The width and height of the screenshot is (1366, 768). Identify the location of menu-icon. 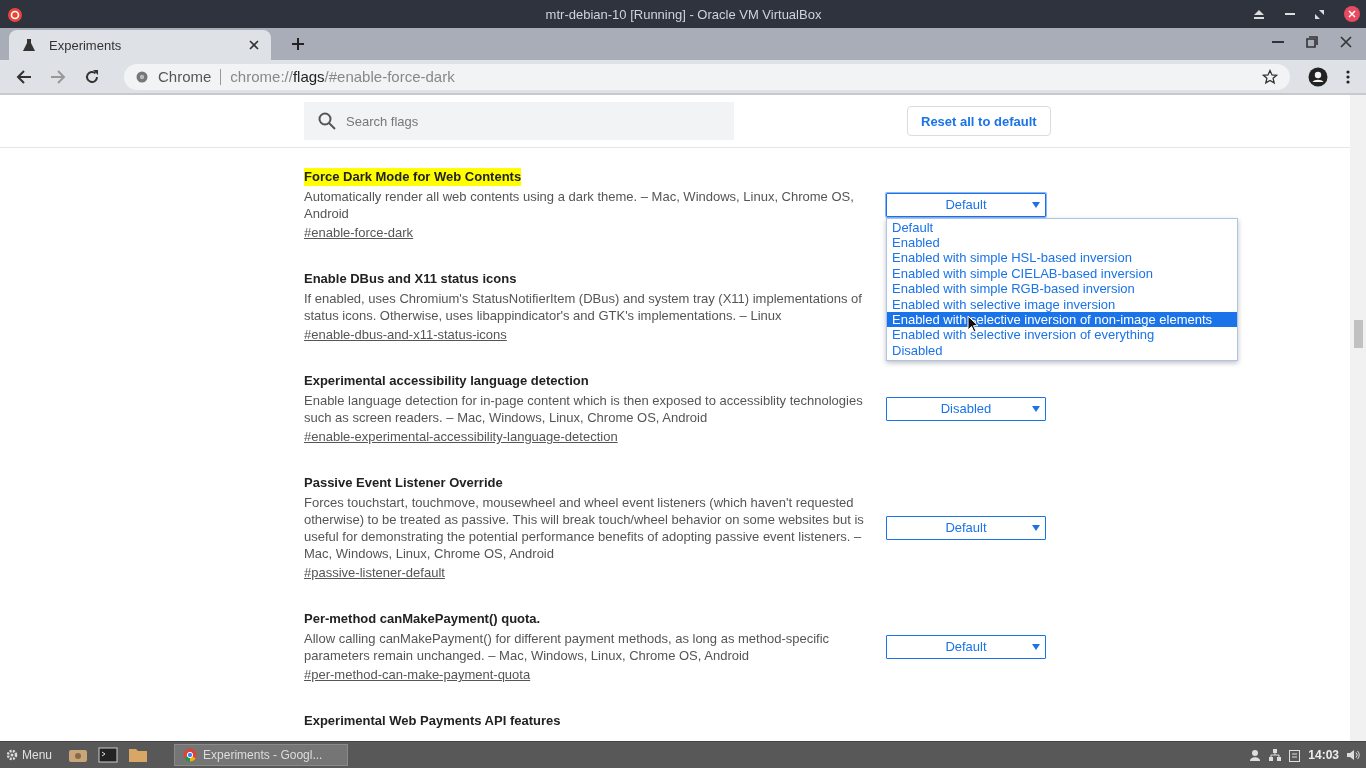
(1348, 76).